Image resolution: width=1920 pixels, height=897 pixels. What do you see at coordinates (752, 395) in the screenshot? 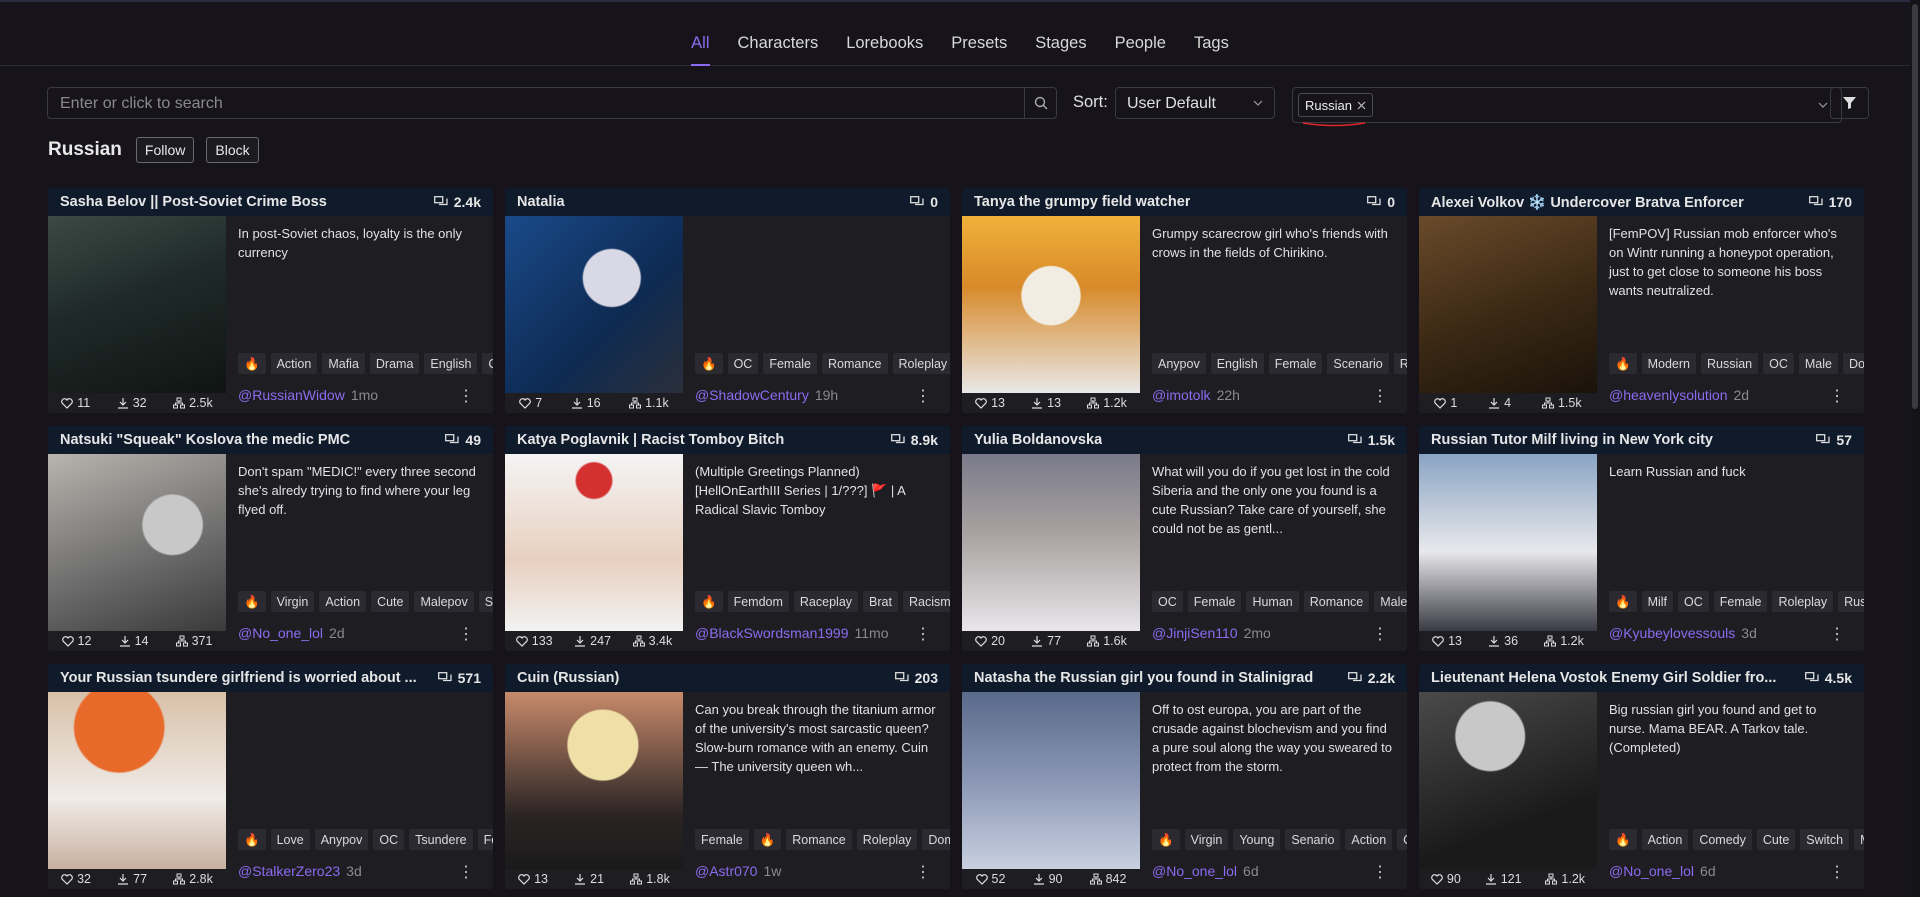
I see `author-name: @ShadowCentury` at bounding box center [752, 395].